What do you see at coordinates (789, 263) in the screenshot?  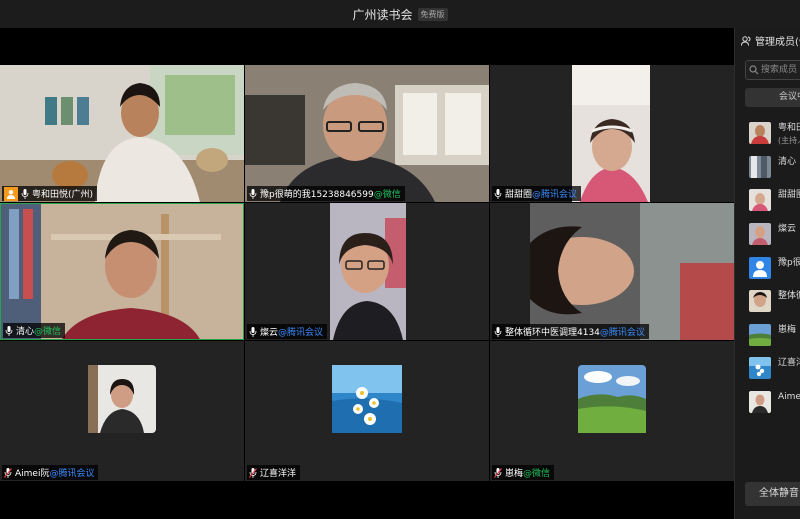 I see `member-name: 豫p很萌` at bounding box center [789, 263].